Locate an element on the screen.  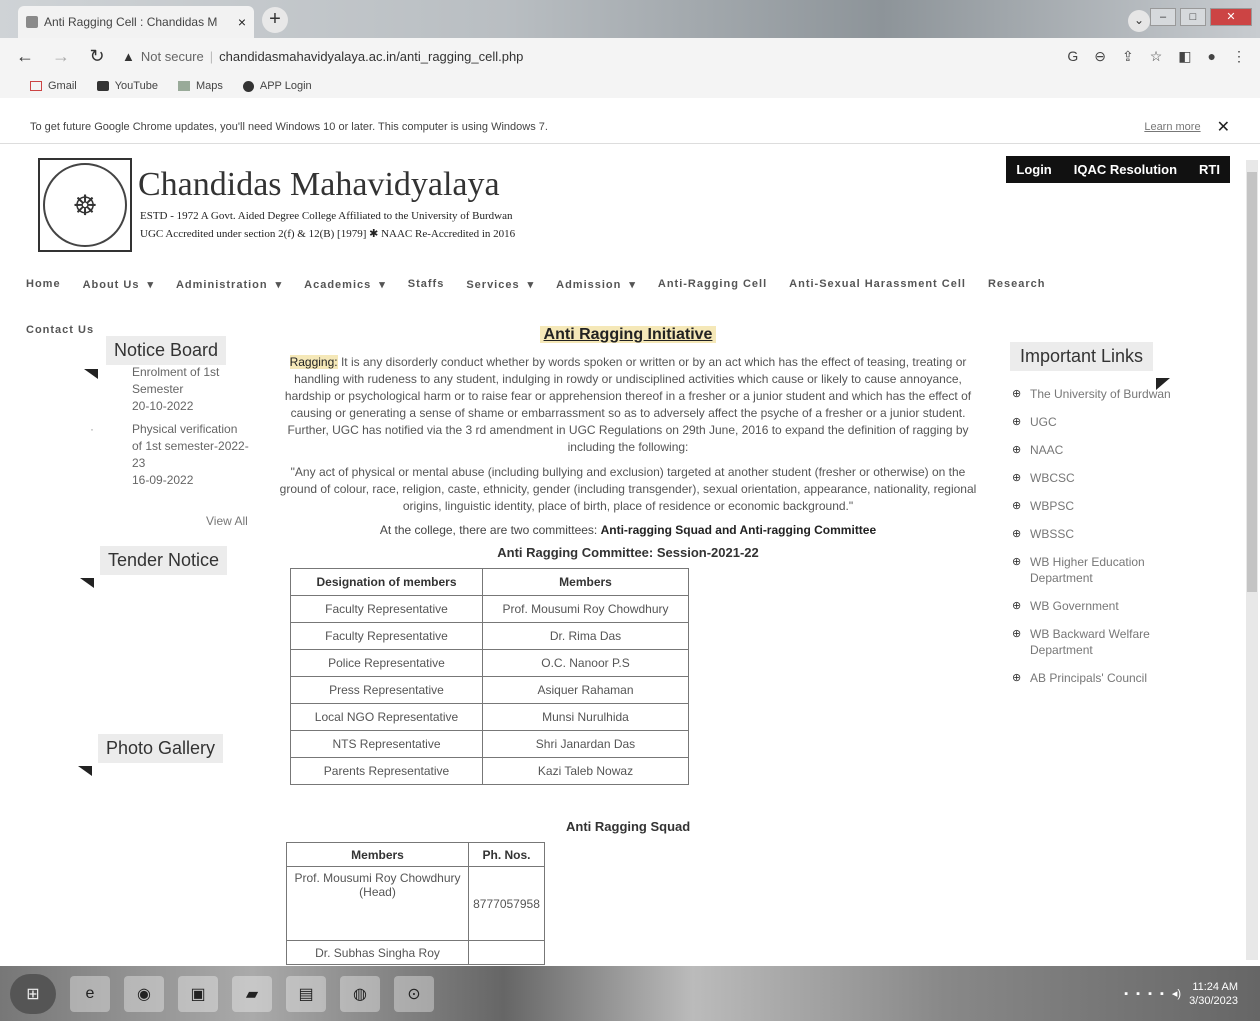
new-tab-button: + is located at coordinates (275, 20).